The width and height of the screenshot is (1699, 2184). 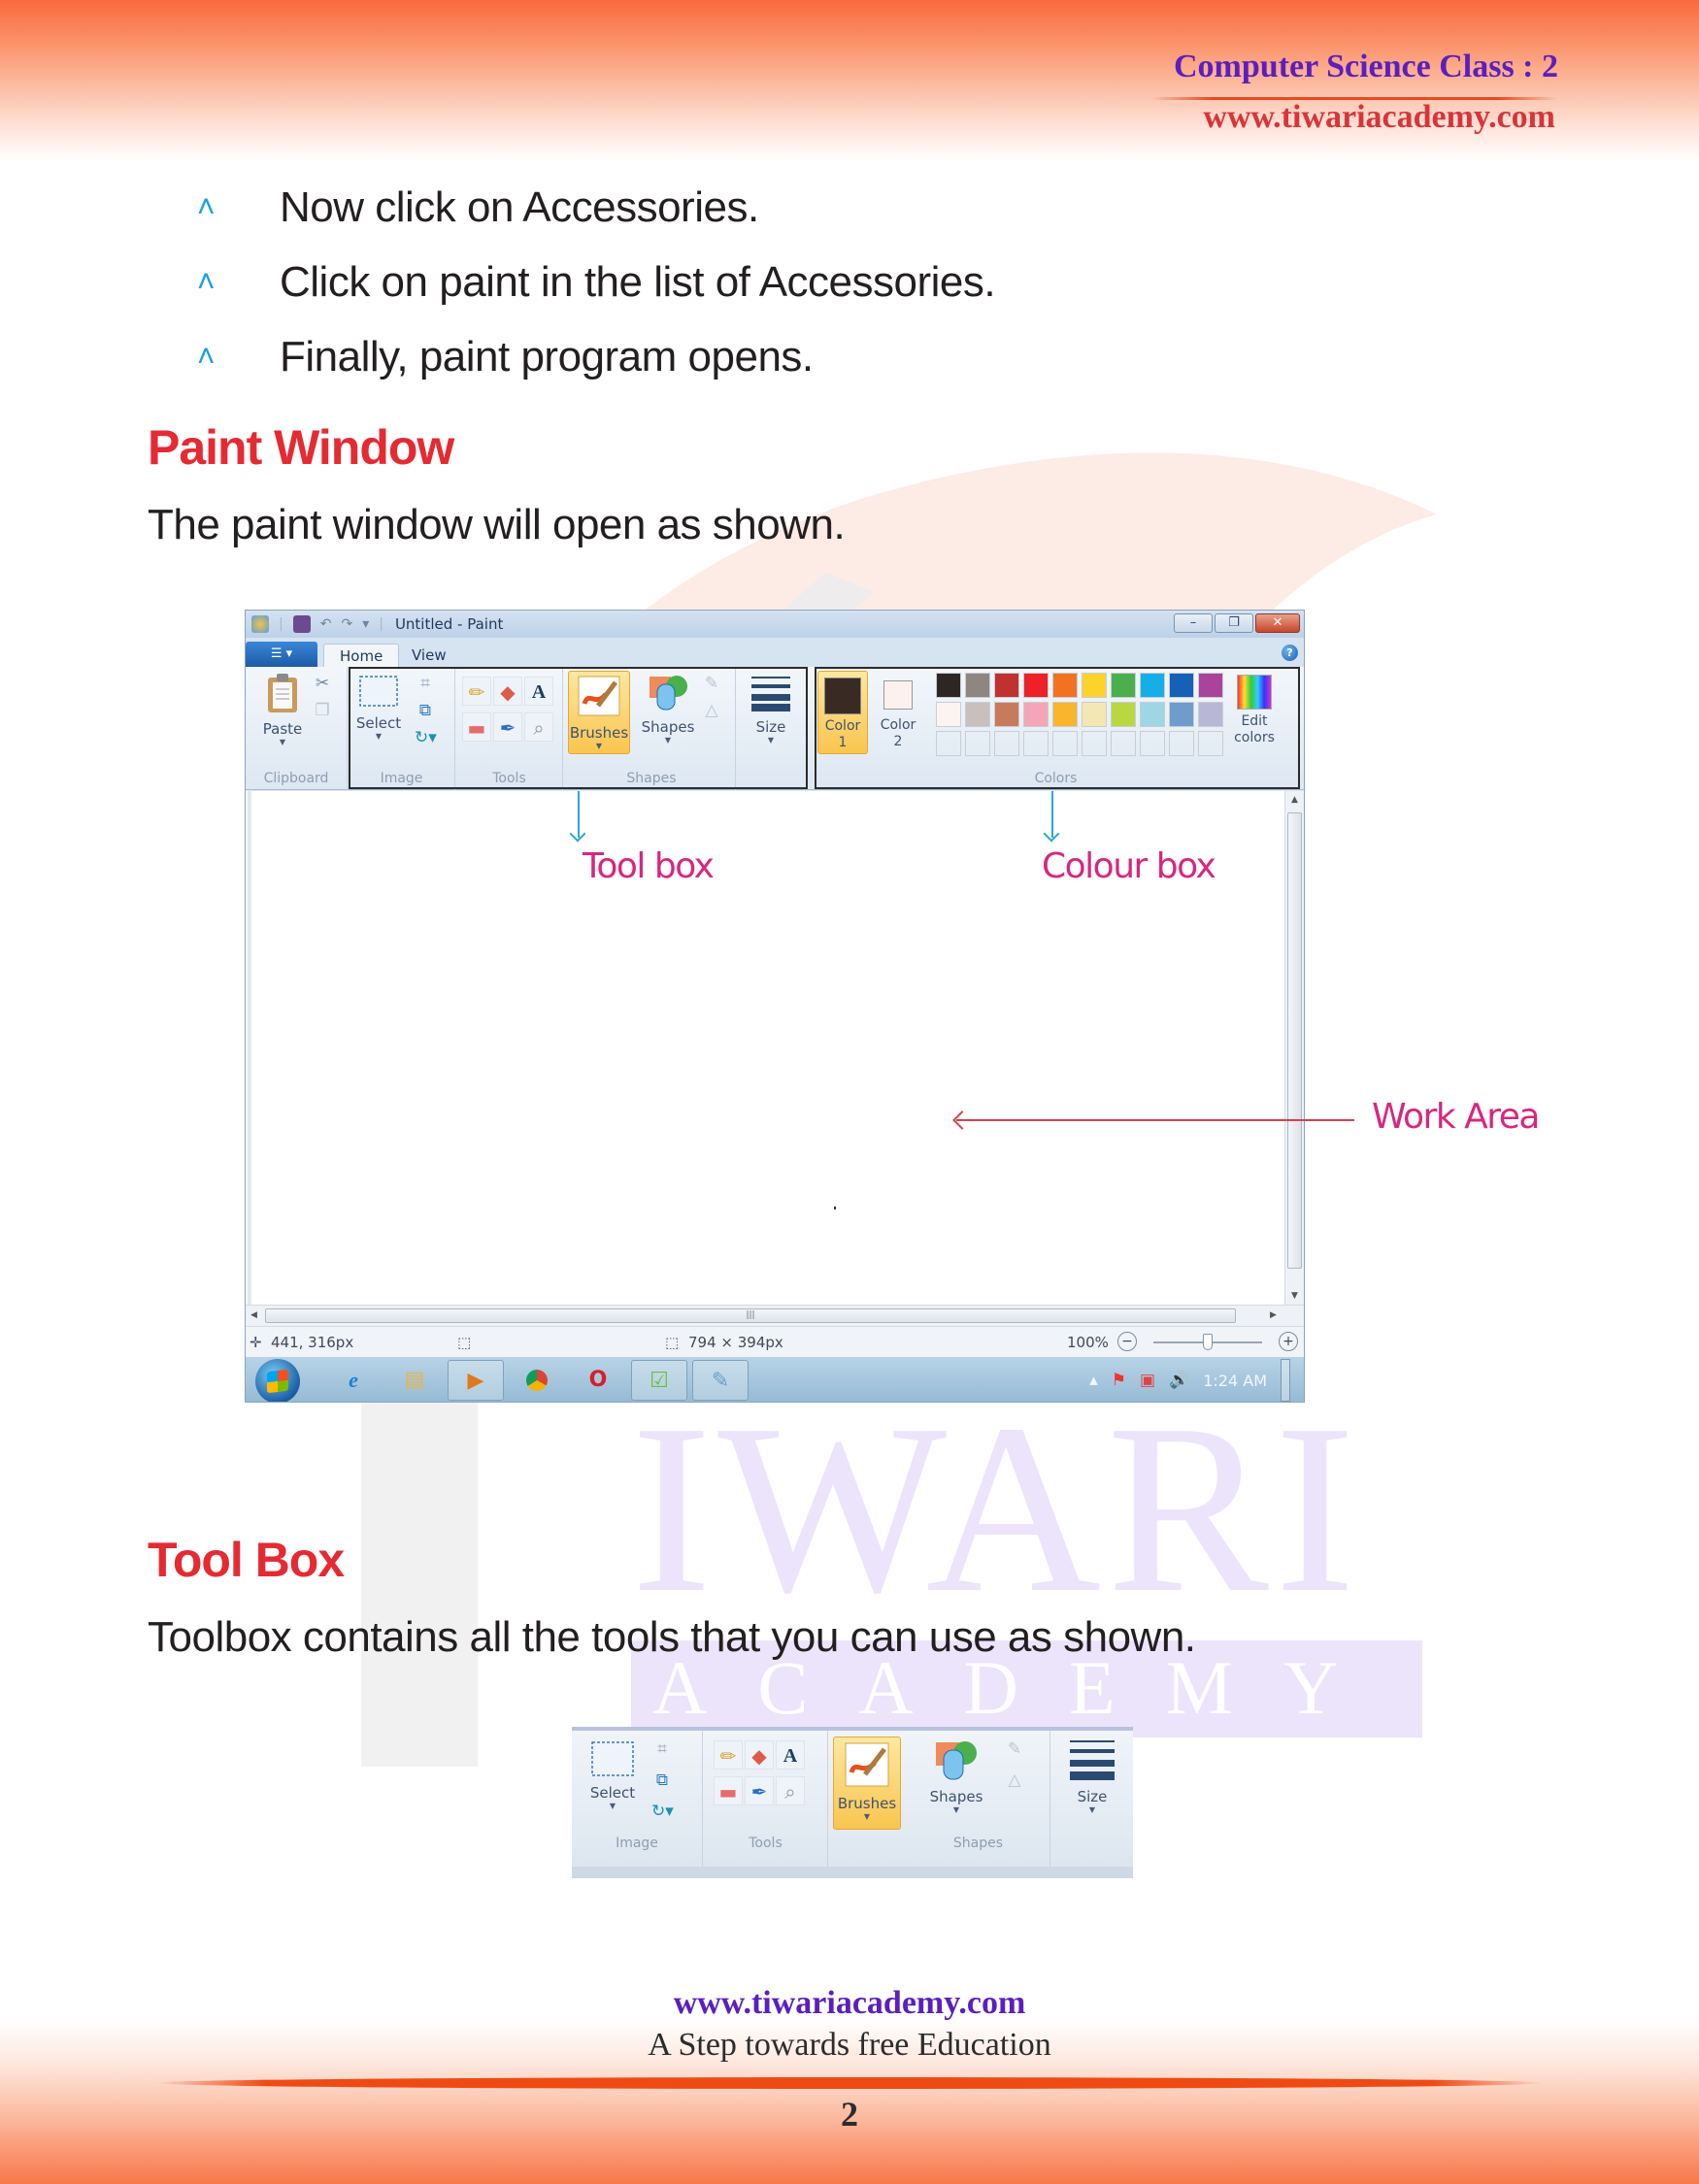 I want to click on start-button, so click(x=277, y=1380).